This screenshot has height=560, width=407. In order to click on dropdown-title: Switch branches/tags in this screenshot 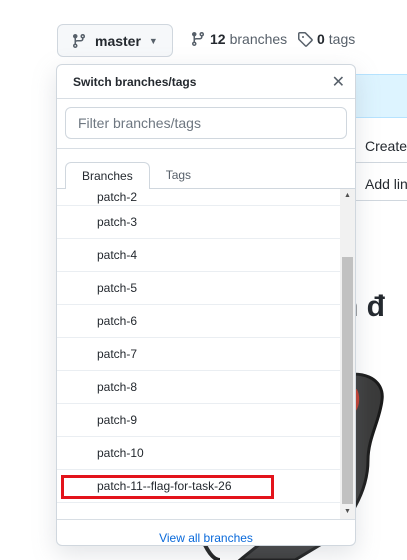, I will do `click(135, 81)`.